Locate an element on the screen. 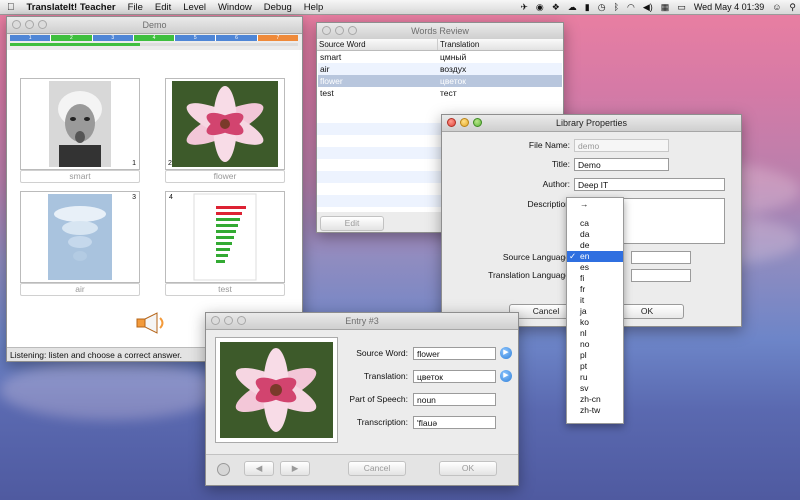 The image size is (800, 500). library-titlebar: Library Properties is located at coordinates (591, 123).